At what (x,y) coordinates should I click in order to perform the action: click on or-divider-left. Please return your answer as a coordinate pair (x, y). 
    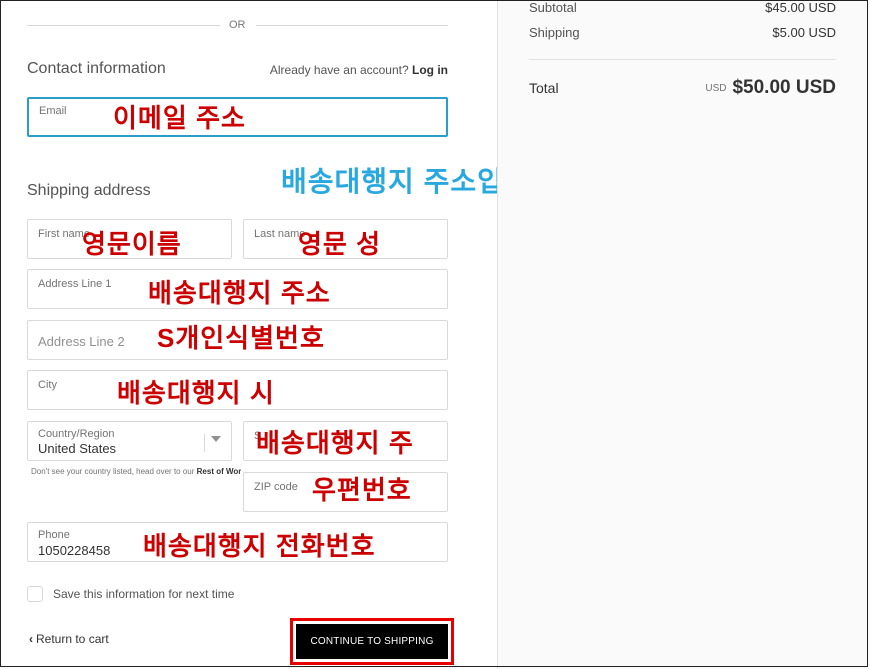
    Looking at the image, I should click on (123, 25).